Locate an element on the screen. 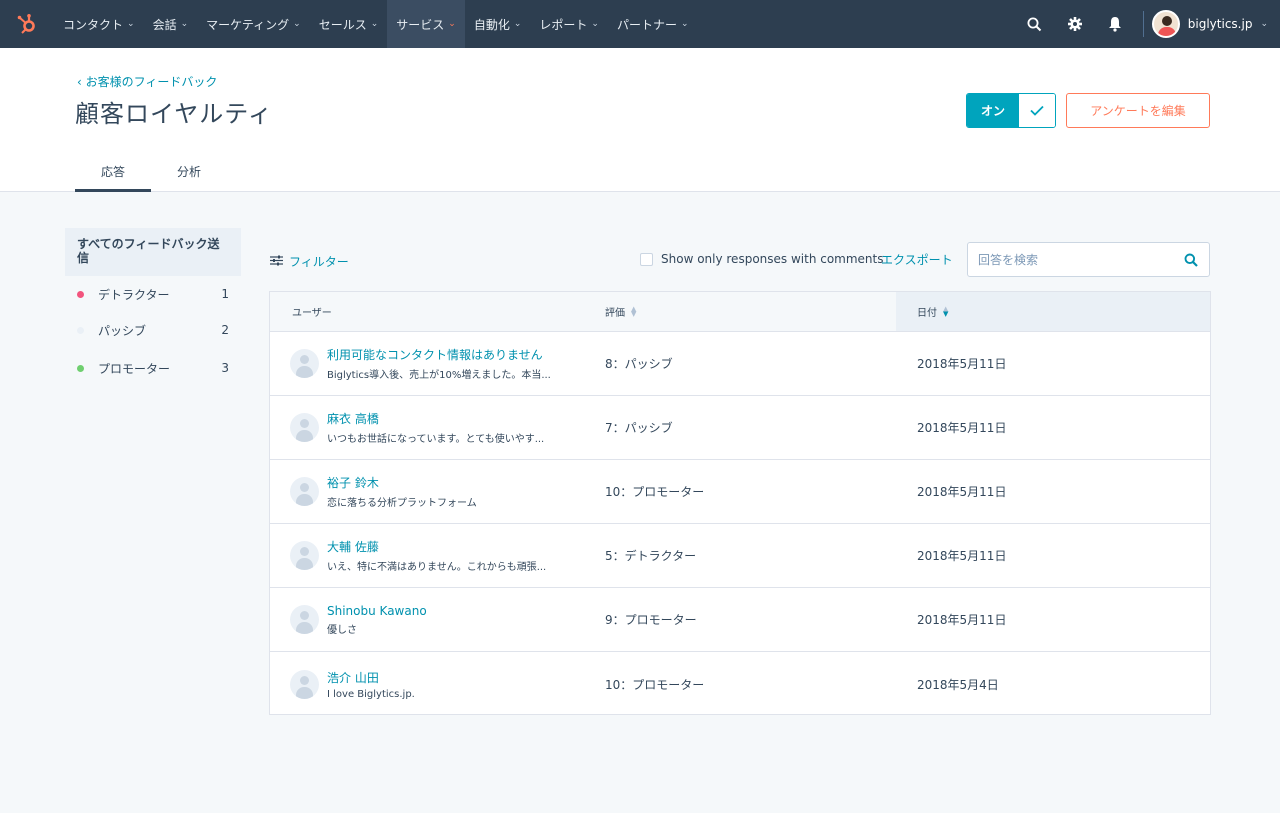  user-name-link: 麻衣 高橋 is located at coordinates (447, 418).